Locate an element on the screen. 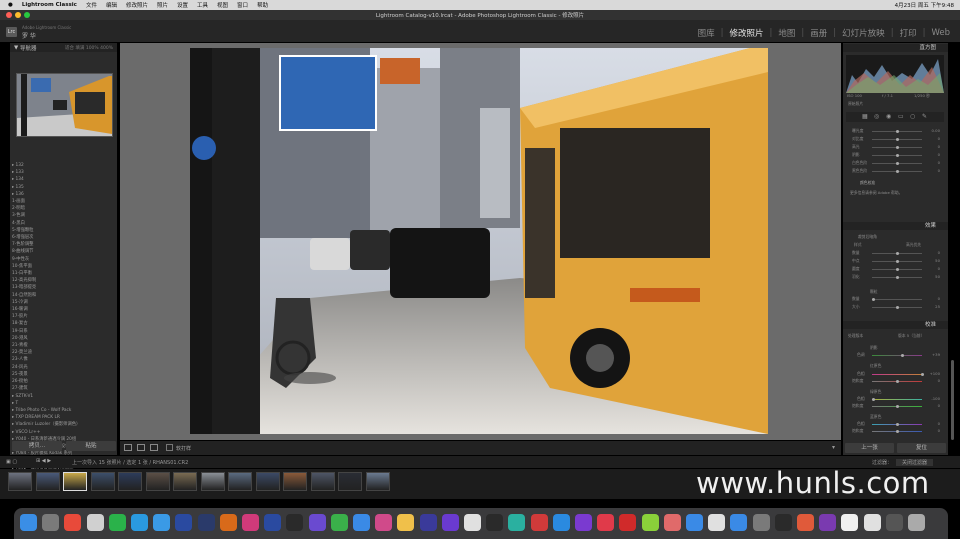  slider-value: 25 is located at coordinates (933, 306).